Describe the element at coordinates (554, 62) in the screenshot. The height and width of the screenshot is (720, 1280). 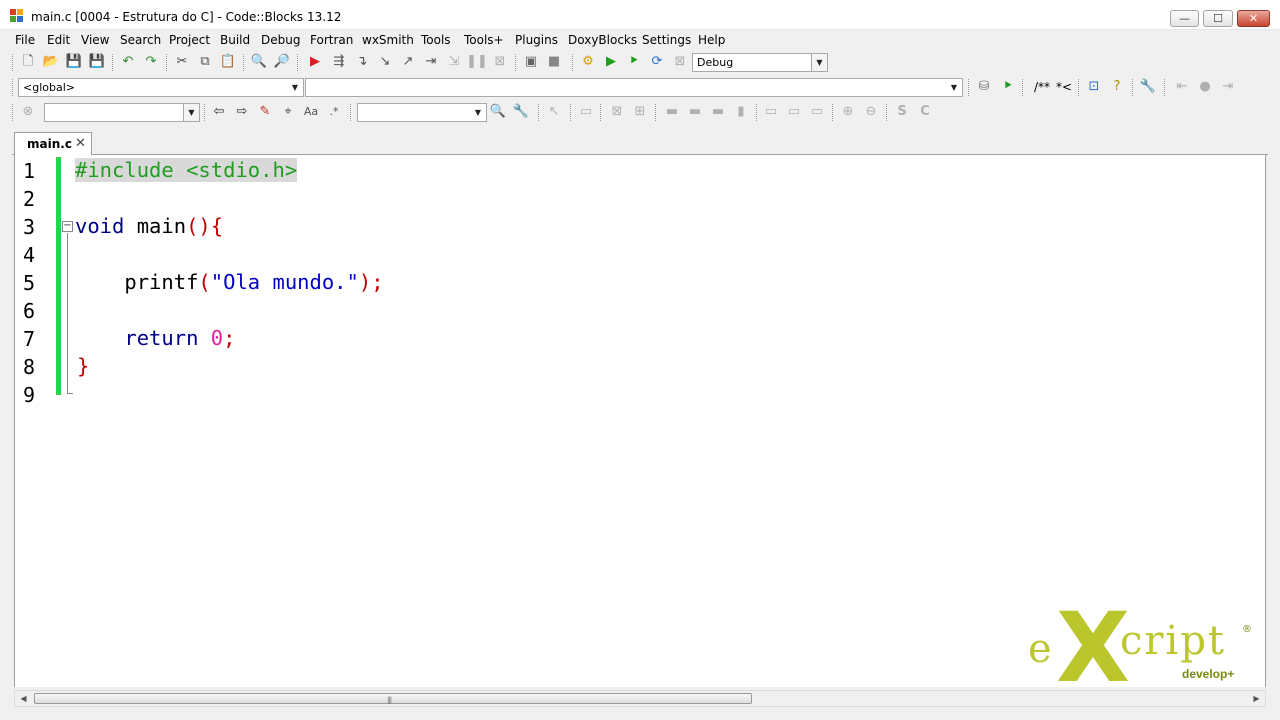
I see `info-icon: ■` at that location.